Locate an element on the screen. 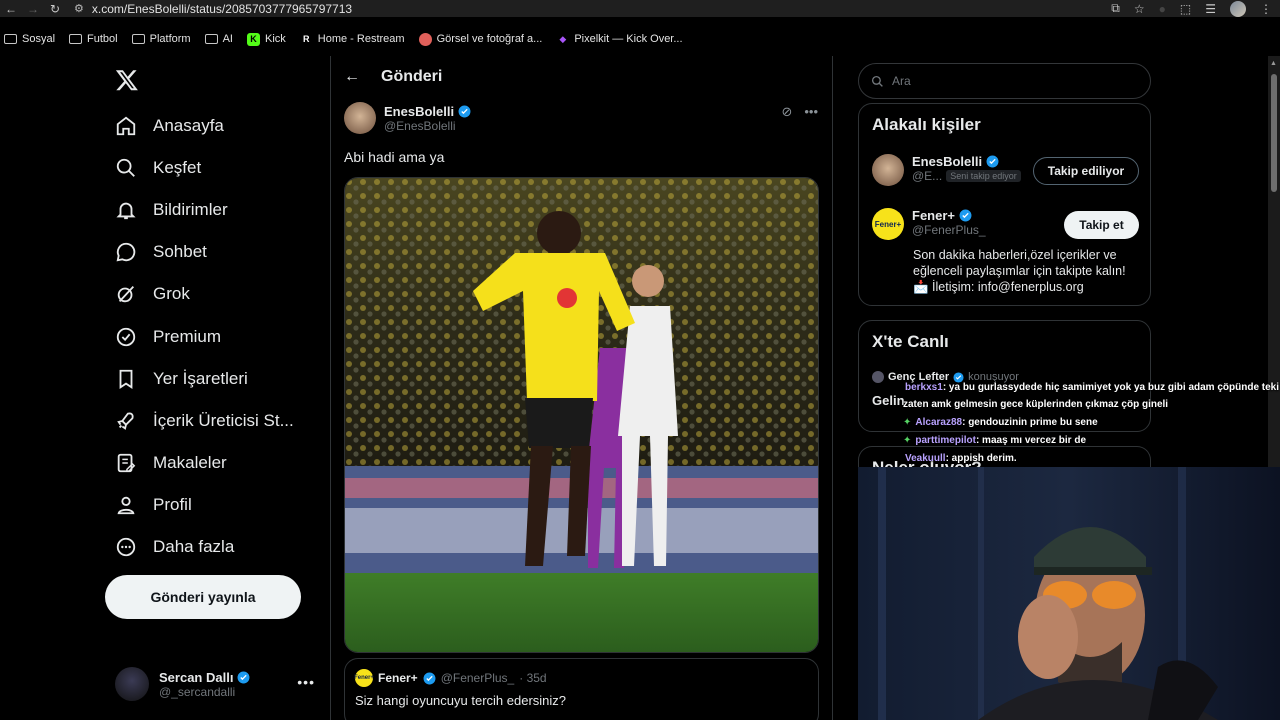 The height and width of the screenshot is (720, 1280). scroll-up-icon: ▲ is located at coordinates (1273, 63).